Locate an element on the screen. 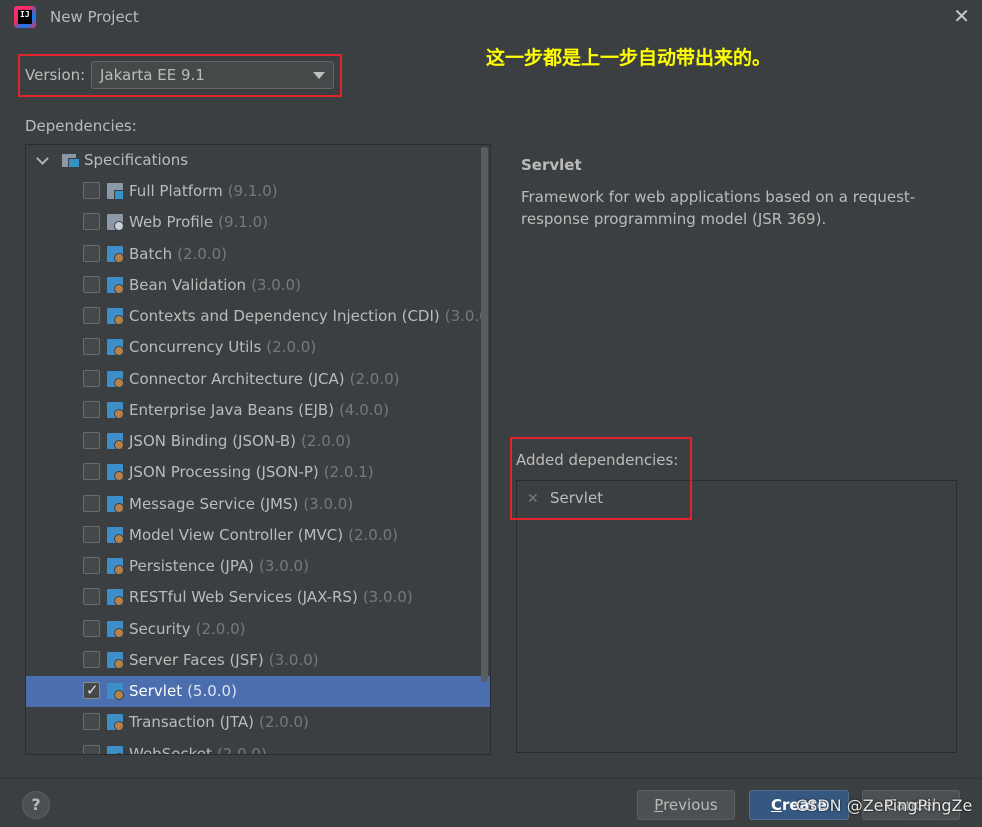 The height and width of the screenshot is (827, 982). tree-row-dependency: Connector Architecture (JCA) (2.0.0) is located at coordinates (258, 379).